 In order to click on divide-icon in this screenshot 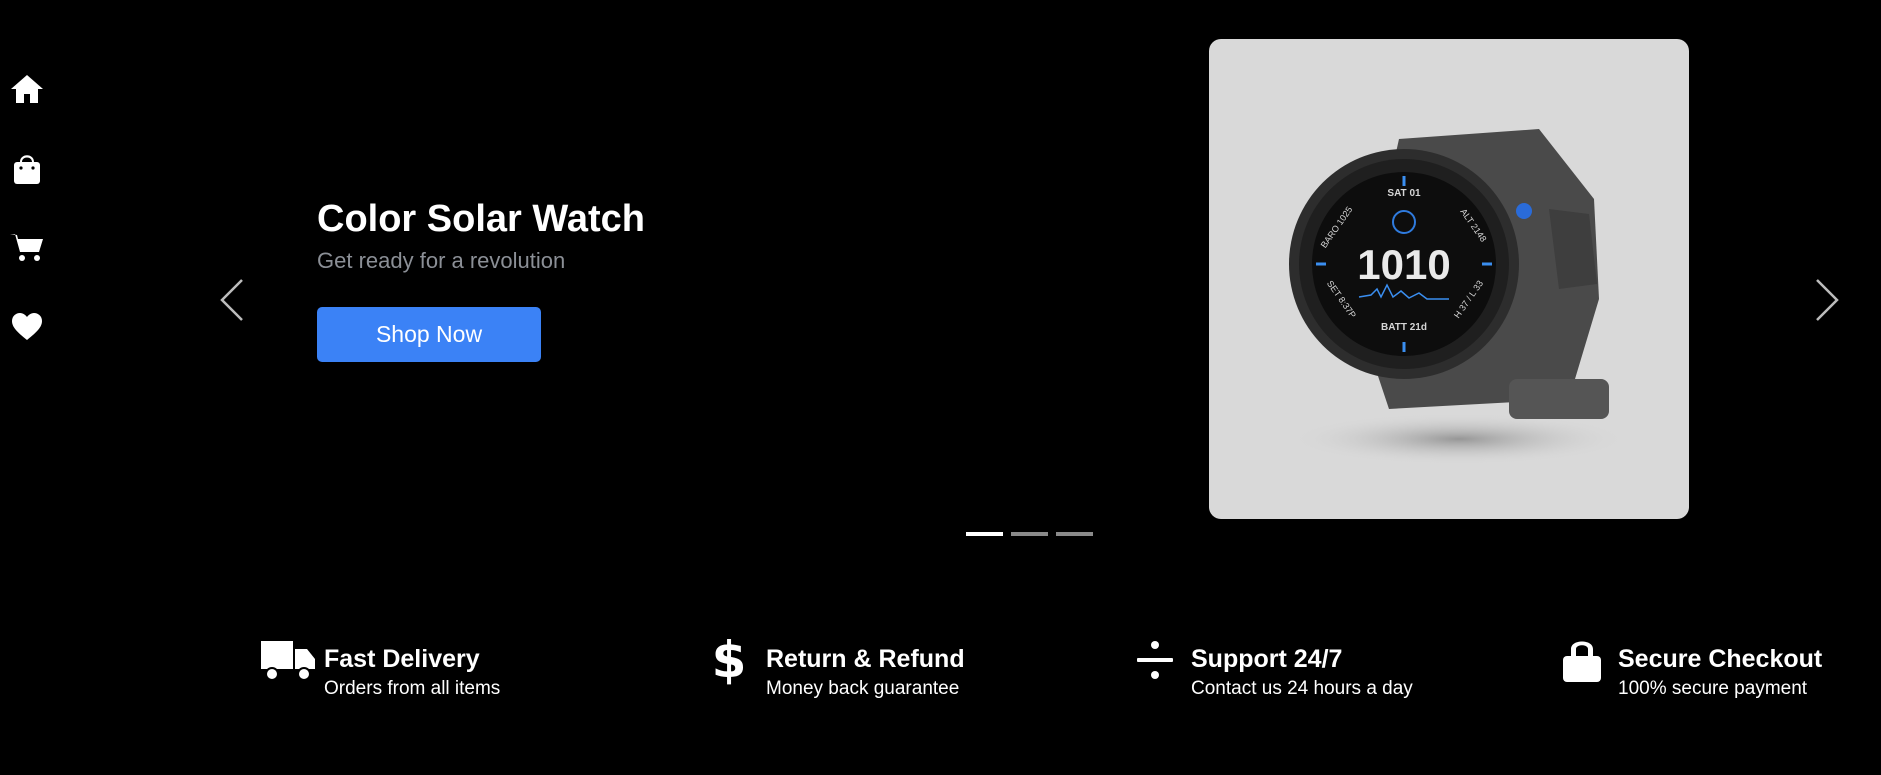, I will do `click(1155, 660)`.